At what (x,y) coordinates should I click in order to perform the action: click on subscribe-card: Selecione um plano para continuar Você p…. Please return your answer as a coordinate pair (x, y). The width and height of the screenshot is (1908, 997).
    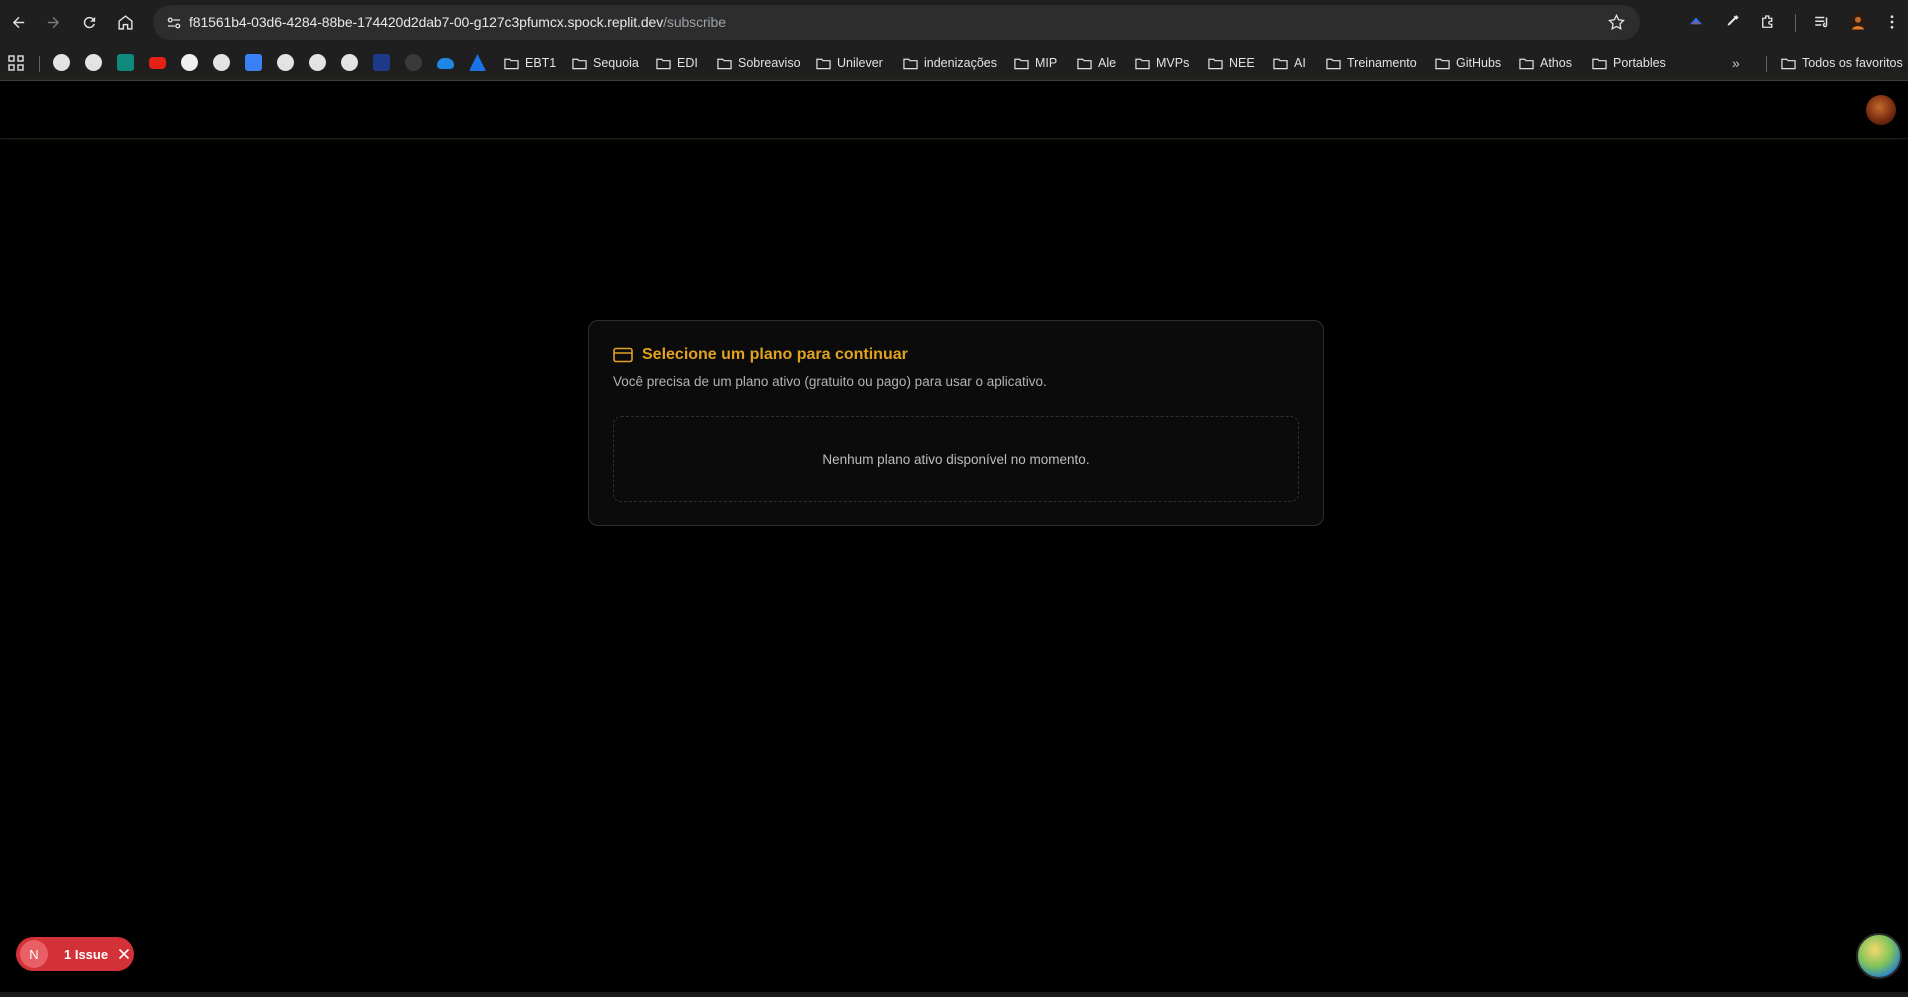
    Looking at the image, I should click on (956, 423).